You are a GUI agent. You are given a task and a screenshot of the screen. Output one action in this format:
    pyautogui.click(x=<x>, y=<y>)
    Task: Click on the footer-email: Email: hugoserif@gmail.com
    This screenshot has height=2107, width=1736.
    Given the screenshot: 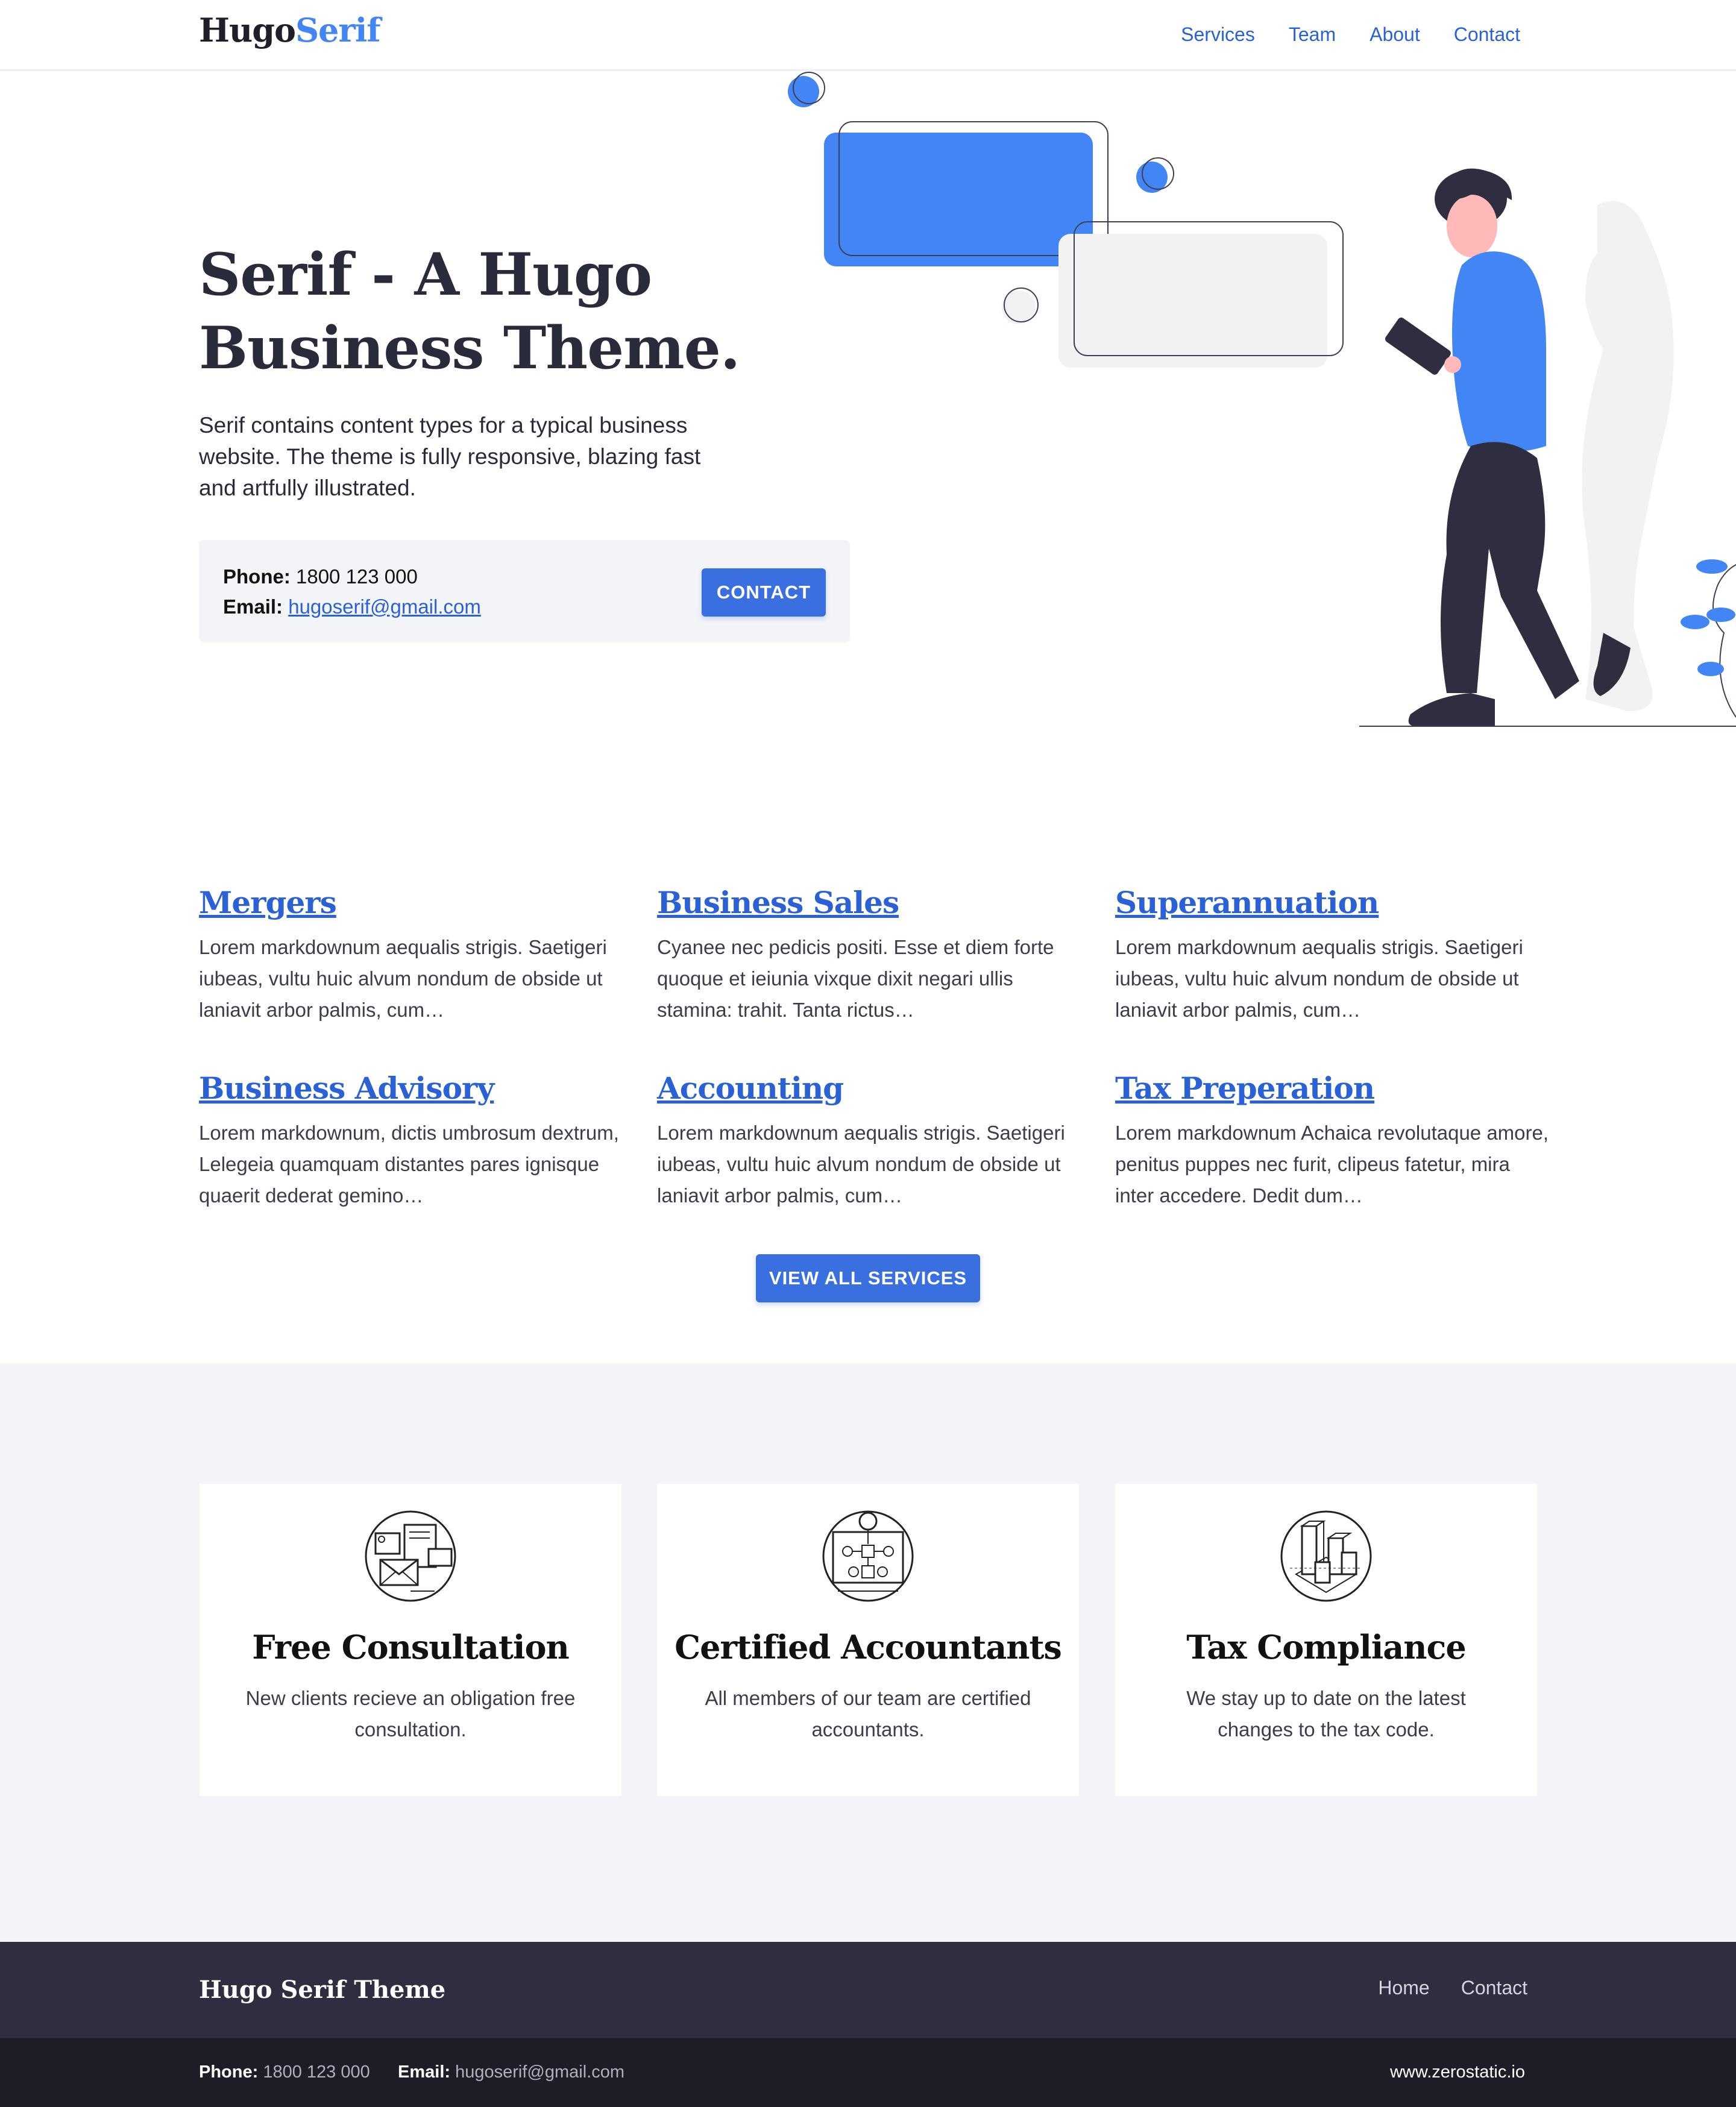 What is the action you would take?
    pyautogui.click(x=511, y=2072)
    